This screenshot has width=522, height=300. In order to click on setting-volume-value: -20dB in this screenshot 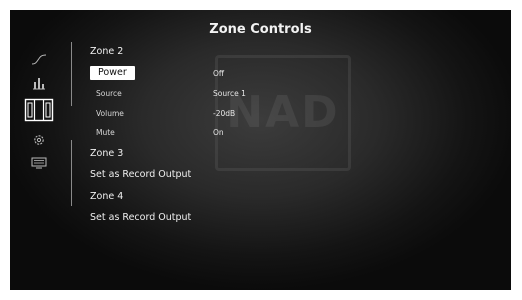, I will do `click(224, 113)`.